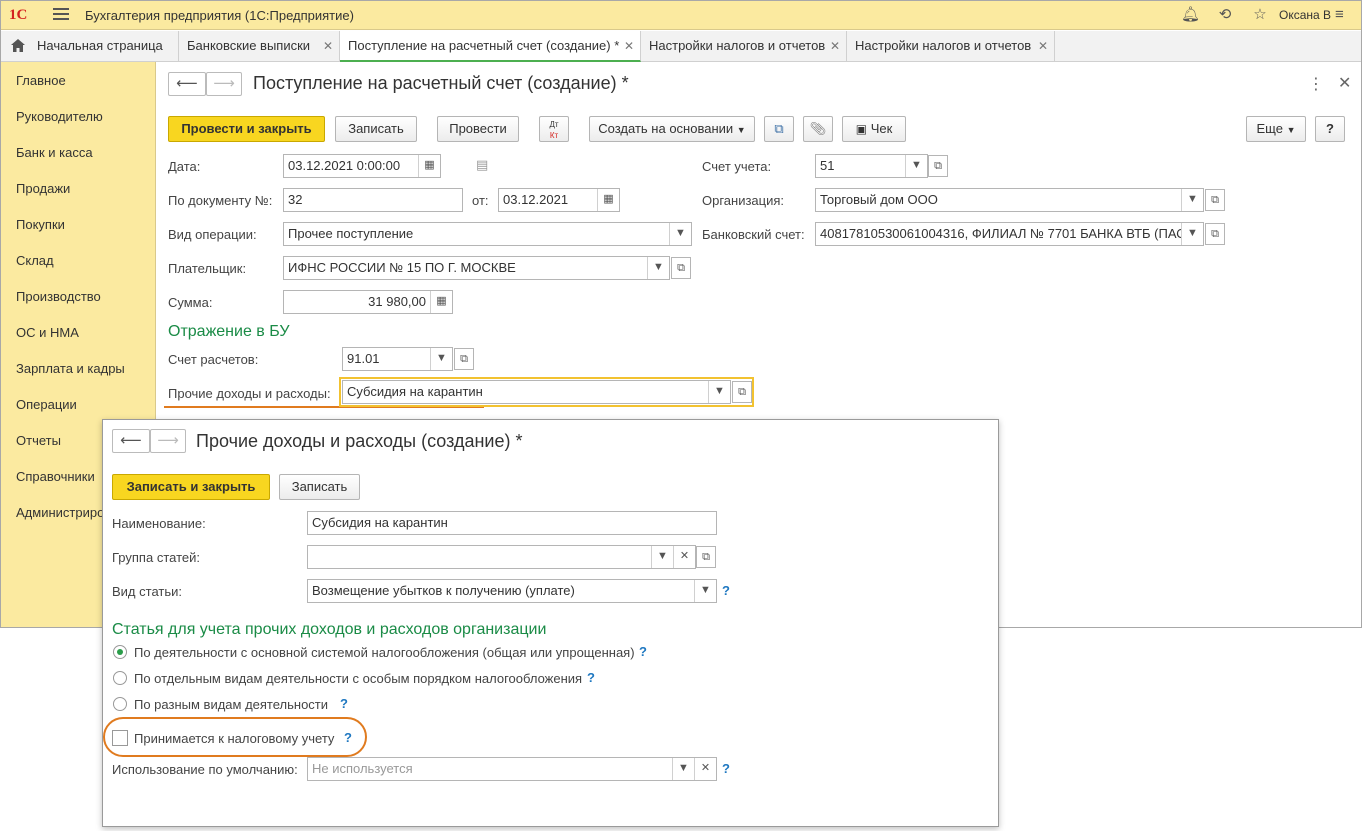 The height and width of the screenshot is (831, 1362). Describe the element at coordinates (120, 738) in the screenshot. I see `tax-accounting-checkbox` at that location.